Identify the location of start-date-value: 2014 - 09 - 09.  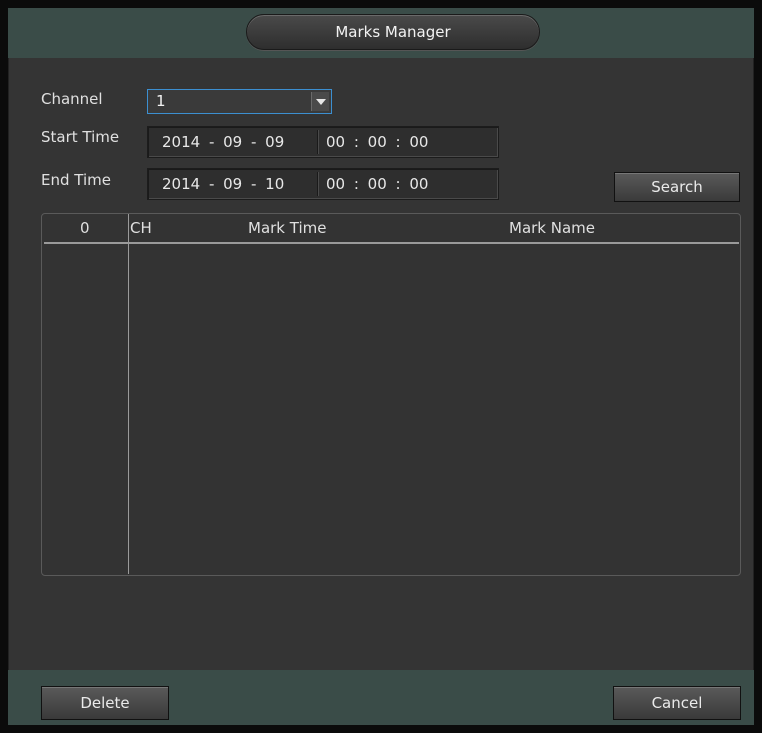
(223, 142).